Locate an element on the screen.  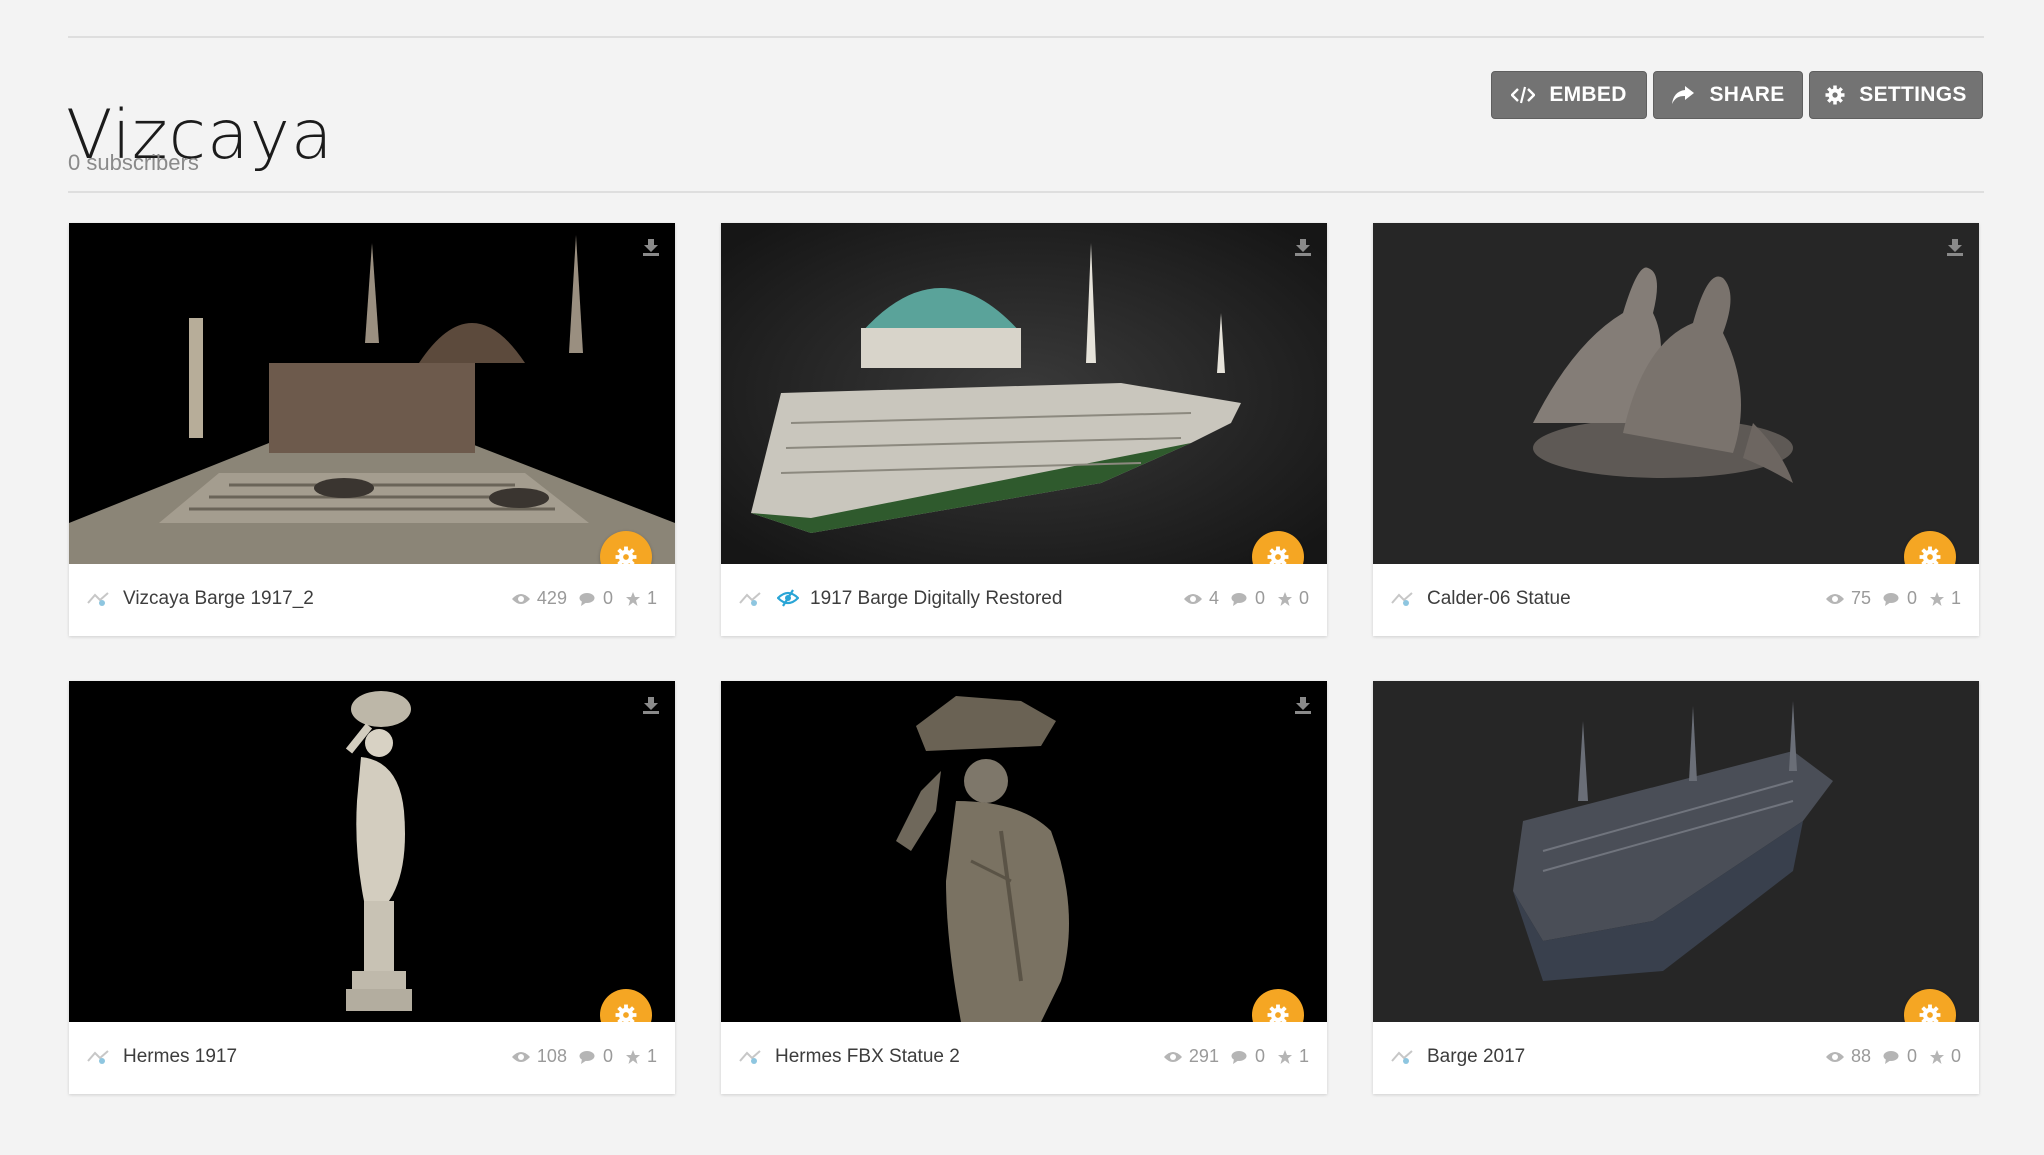
model-stats: 4 0 0 is located at coordinates (1240, 598).